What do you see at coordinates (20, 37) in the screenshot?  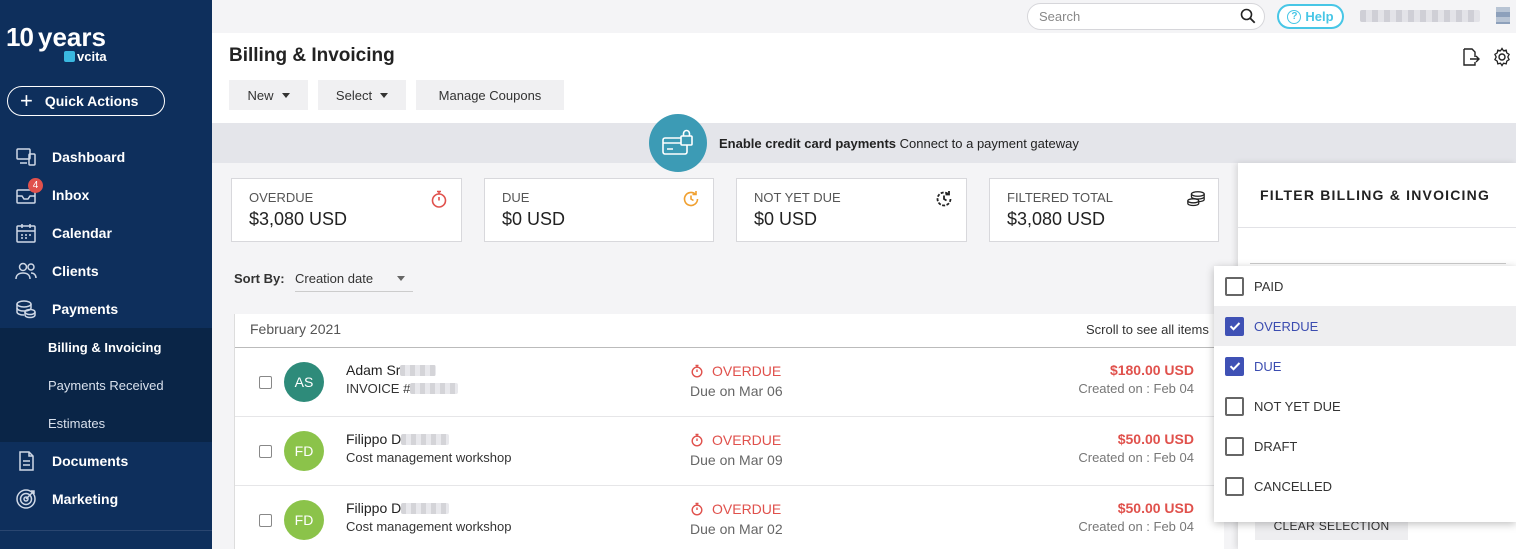 I see `logo-ten: 10` at bounding box center [20, 37].